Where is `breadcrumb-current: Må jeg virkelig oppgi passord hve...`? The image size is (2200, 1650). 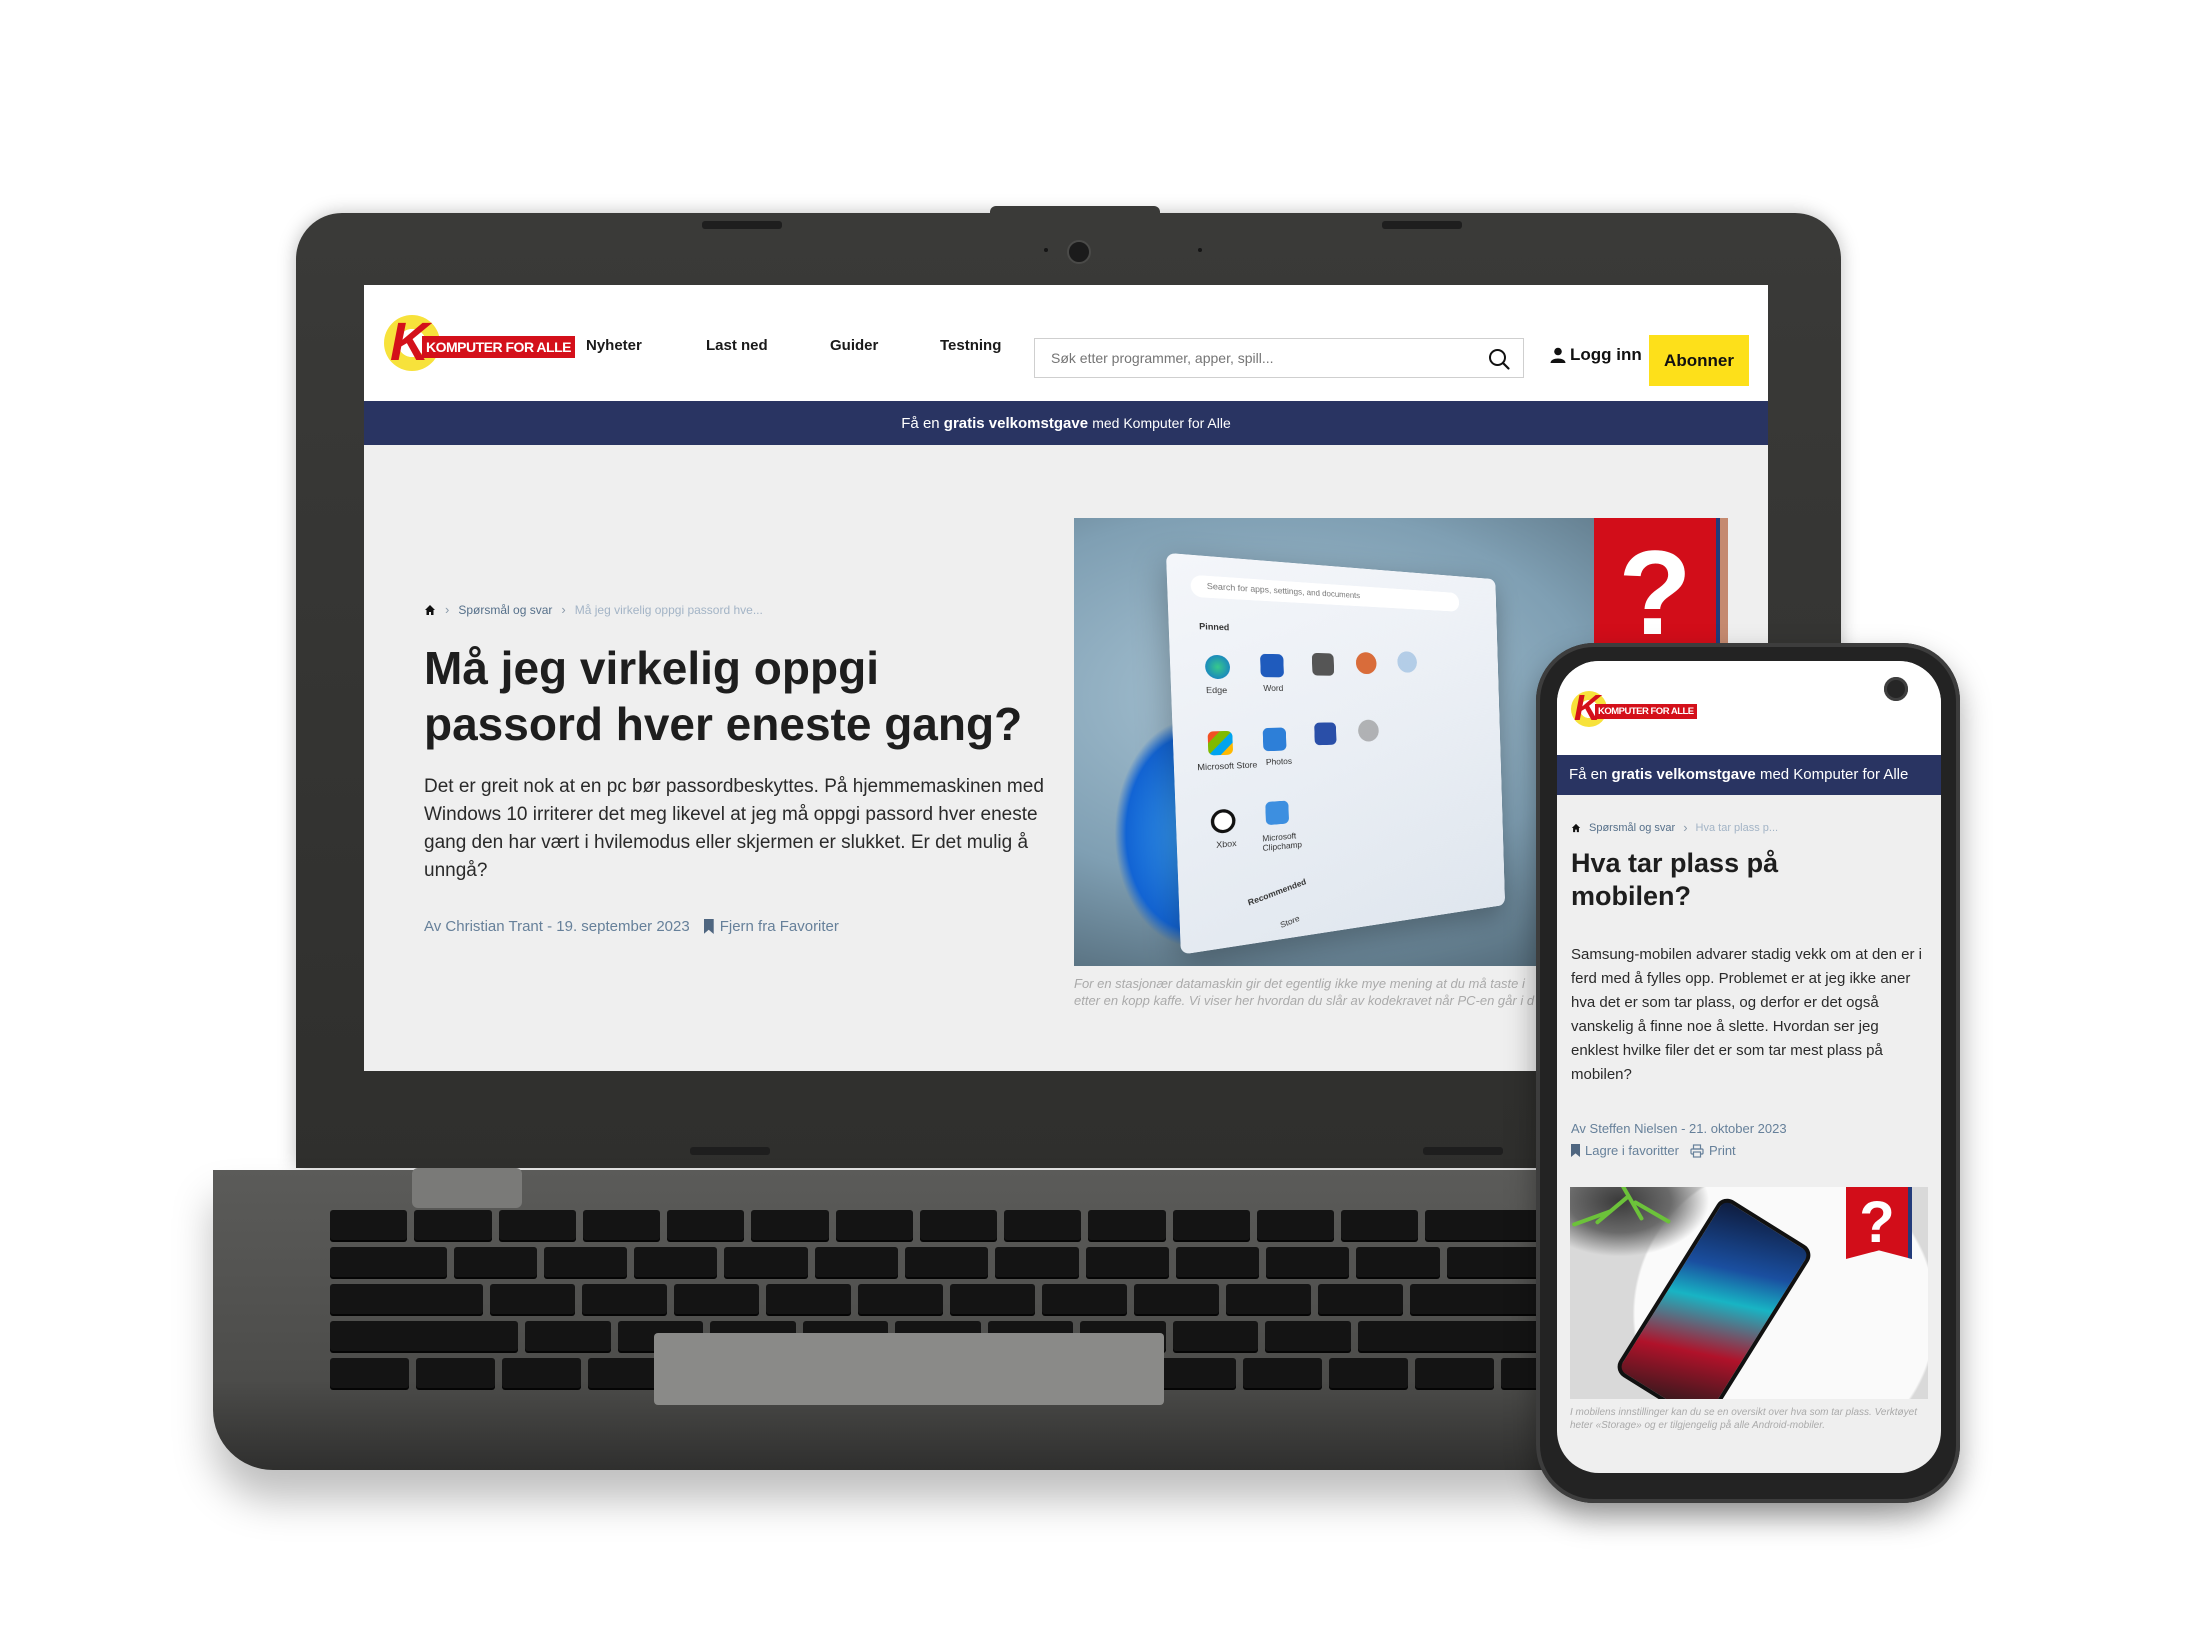 breadcrumb-current: Må jeg virkelig oppgi passord hve... is located at coordinates (668, 609).